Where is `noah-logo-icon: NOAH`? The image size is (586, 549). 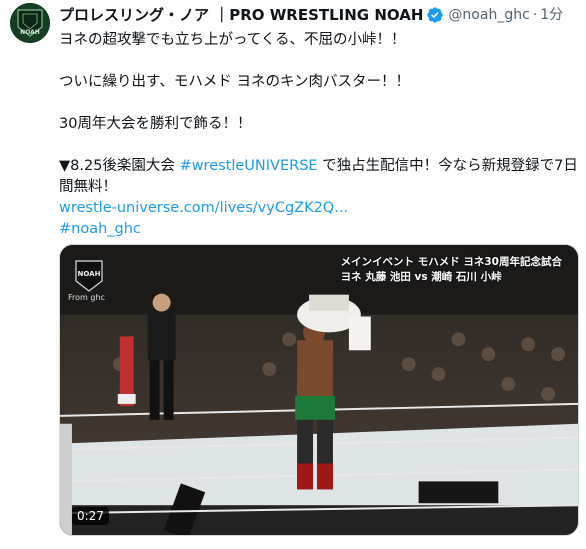 noah-logo-icon: NOAH is located at coordinates (30, 23).